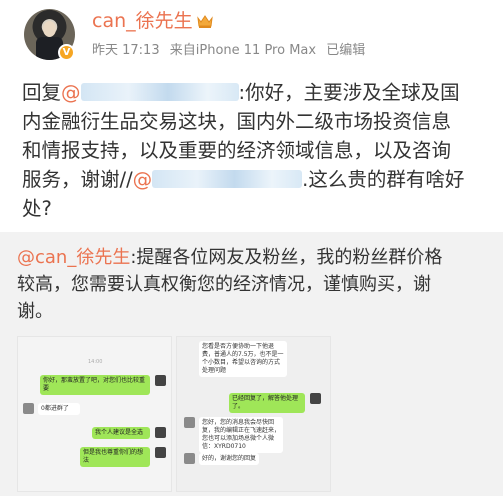 The height and width of the screenshot is (496, 503). Describe the element at coordinates (121, 433) in the screenshot. I see `chat-message: 我个人建议是全选` at that location.